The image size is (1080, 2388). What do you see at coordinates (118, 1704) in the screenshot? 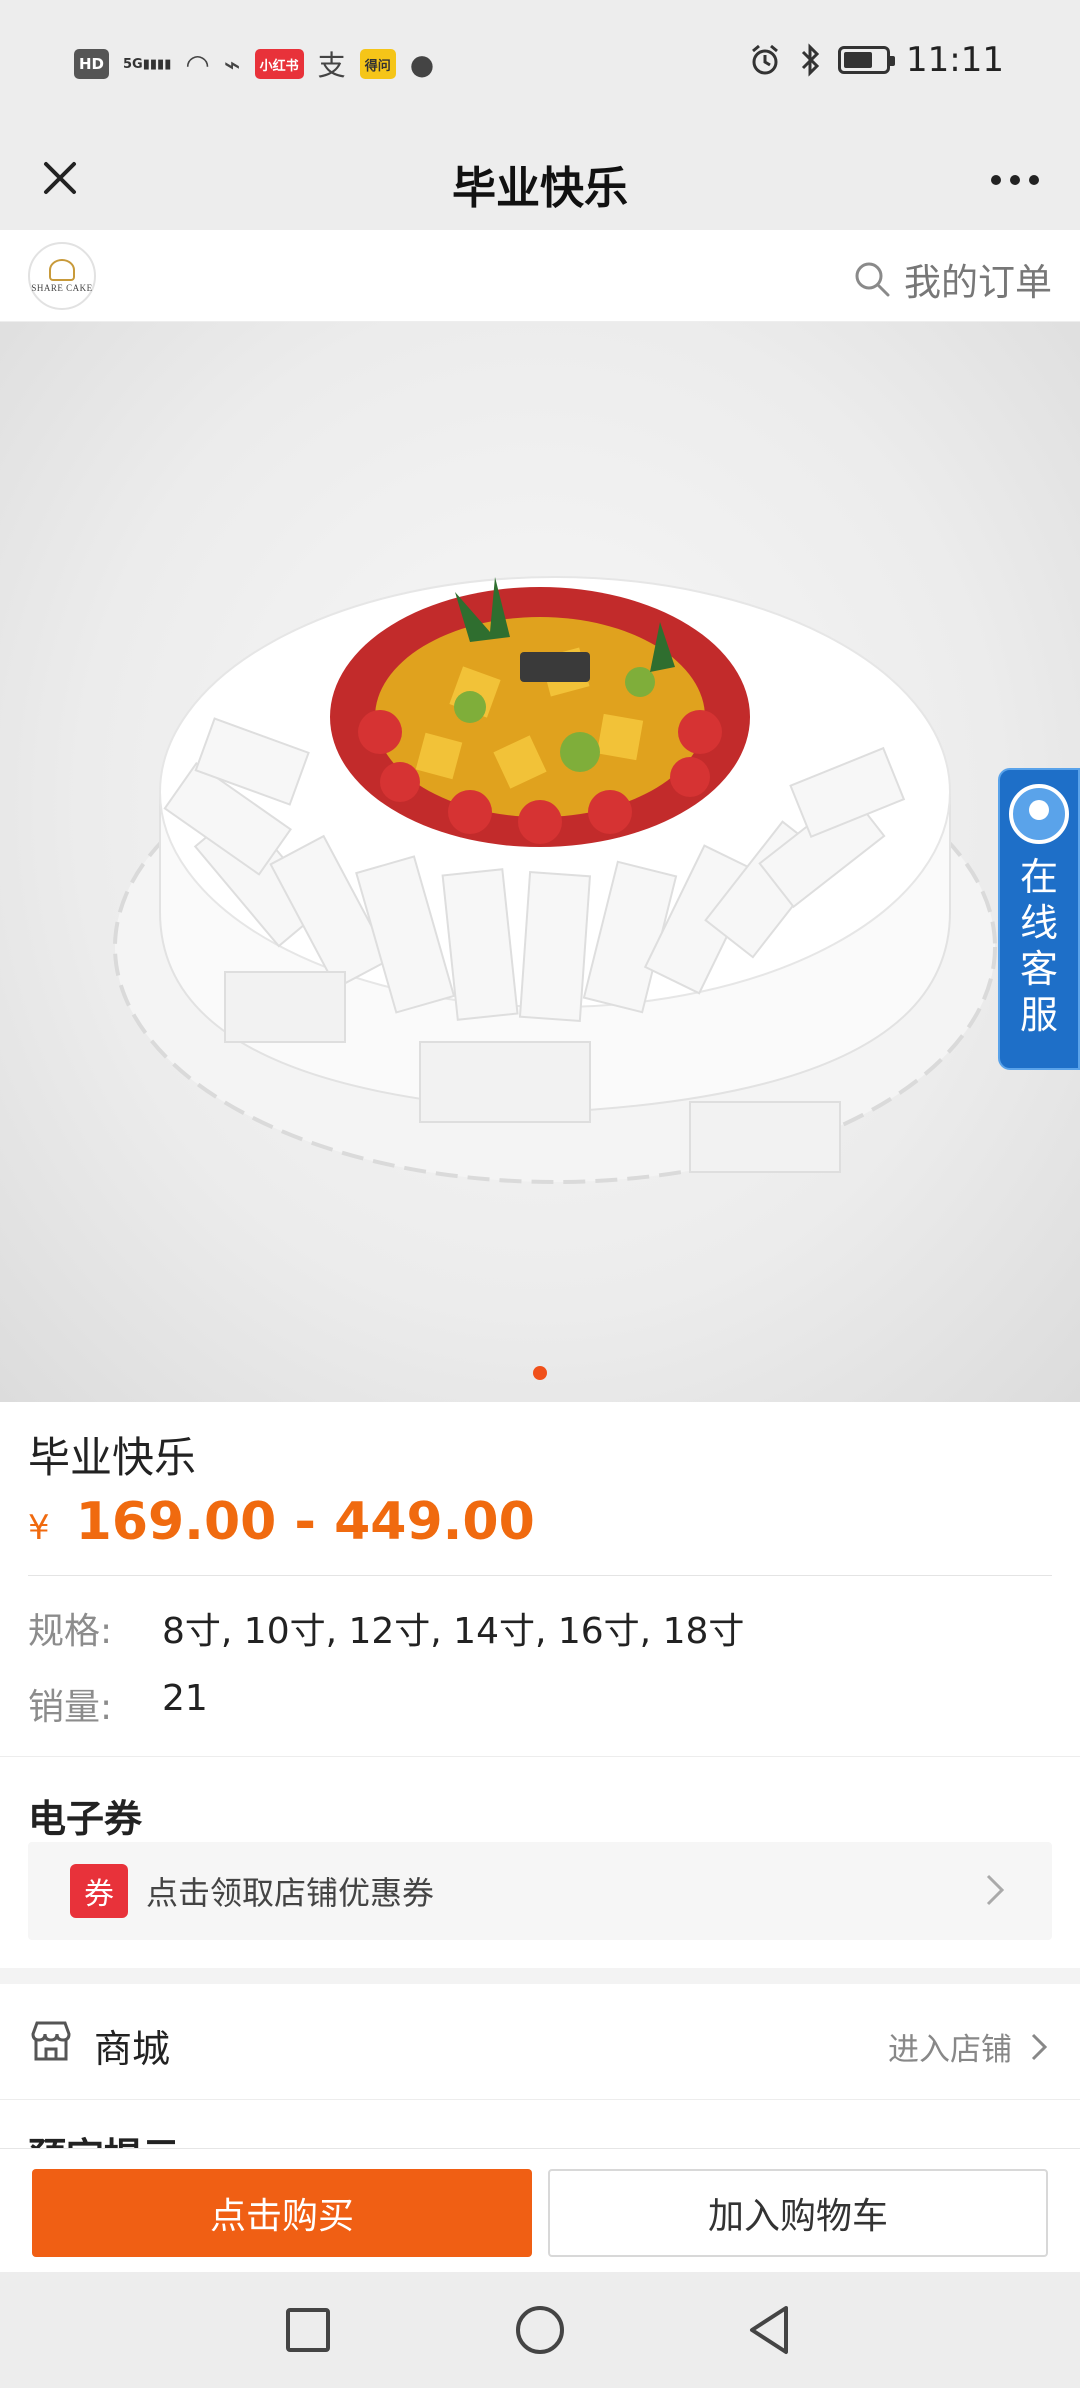
I see `sales-row: 销量: 21` at bounding box center [118, 1704].